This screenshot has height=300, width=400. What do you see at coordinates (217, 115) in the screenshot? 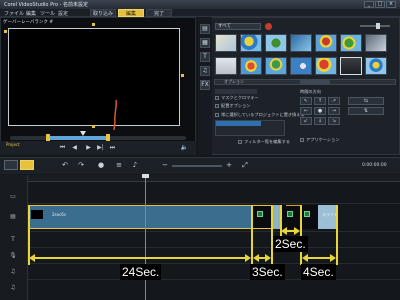
I see `replace-checkbox` at bounding box center [217, 115].